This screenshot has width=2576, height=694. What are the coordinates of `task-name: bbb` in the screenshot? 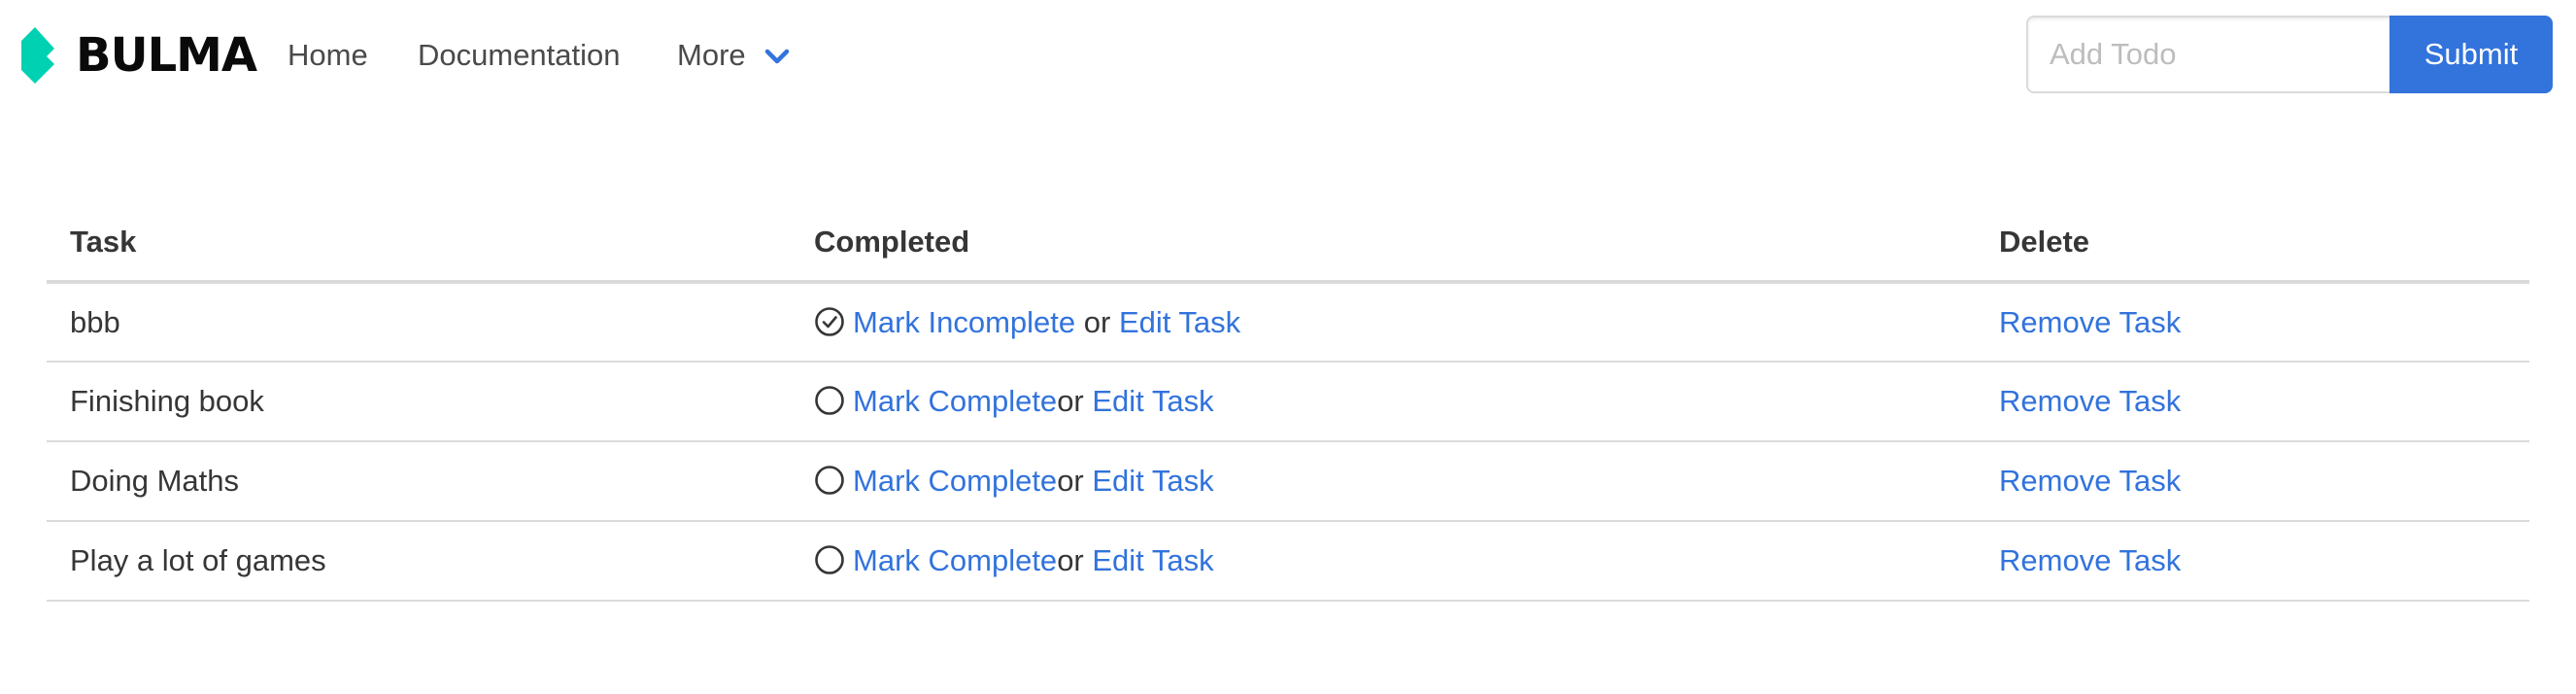 It's located at (419, 322).